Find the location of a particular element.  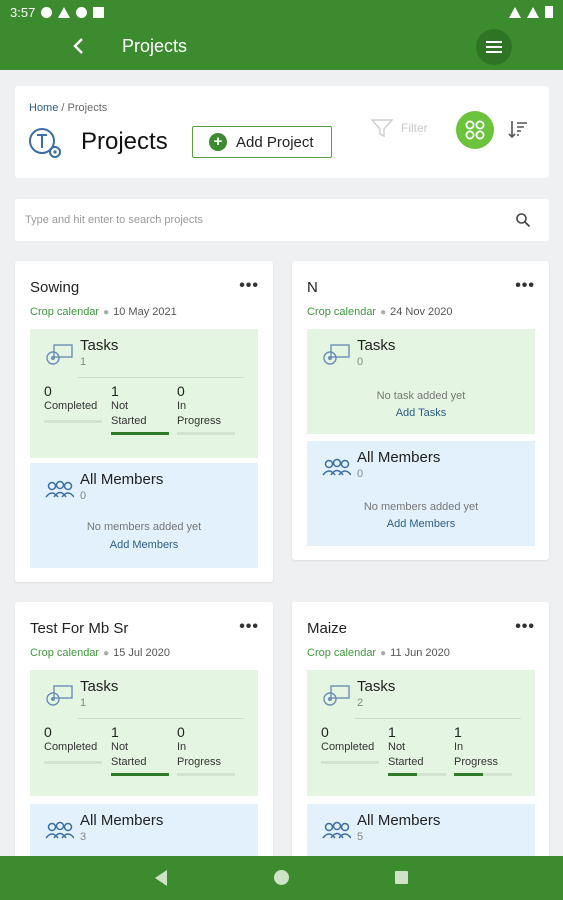

plus-circle-icon: + is located at coordinates (218, 142).